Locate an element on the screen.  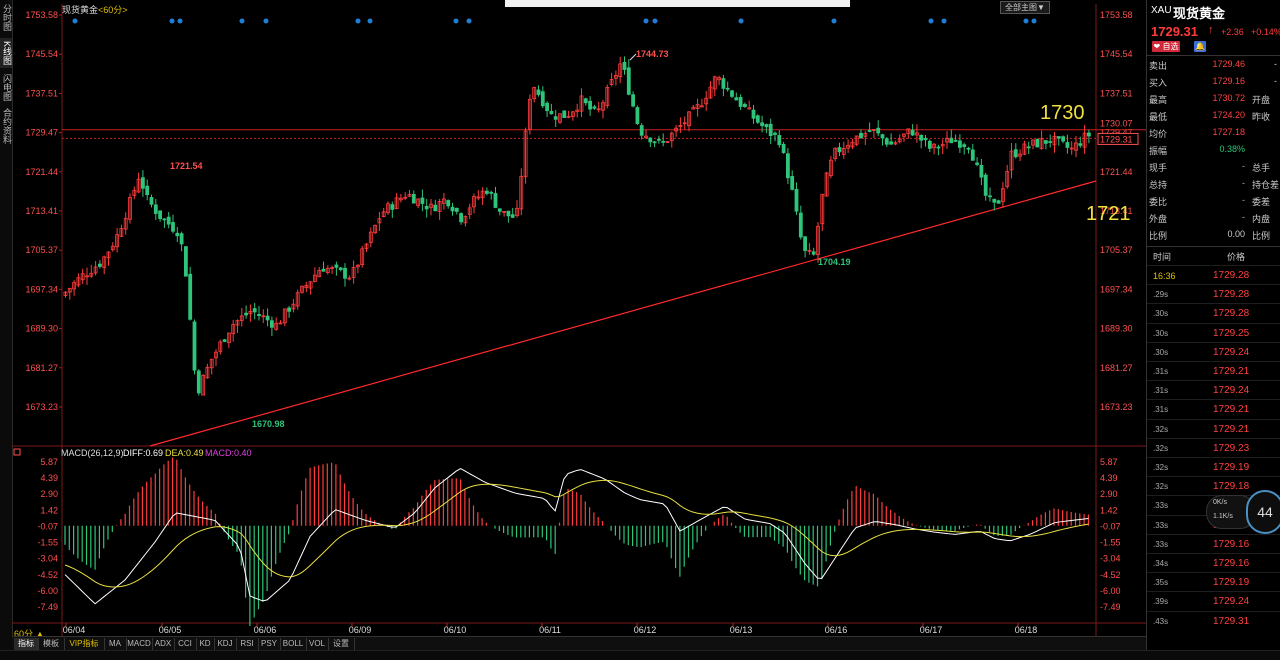
tick-price: 1729.25 is located at coordinates (1231, 333).